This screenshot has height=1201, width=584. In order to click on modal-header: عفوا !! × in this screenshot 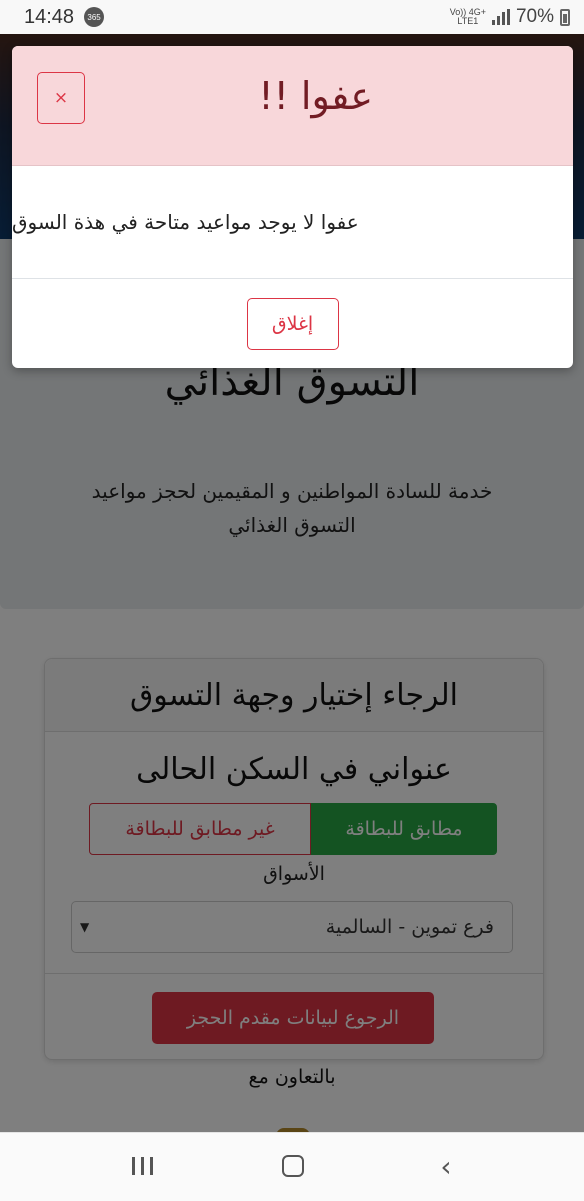, I will do `click(292, 106)`.